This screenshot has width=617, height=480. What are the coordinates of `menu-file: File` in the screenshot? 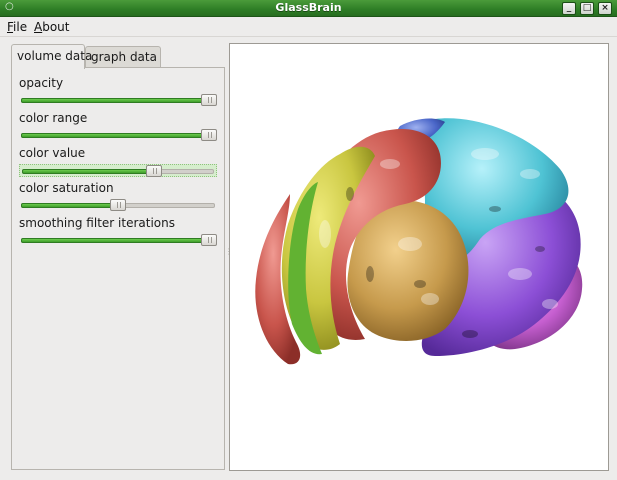 It's located at (17, 27).